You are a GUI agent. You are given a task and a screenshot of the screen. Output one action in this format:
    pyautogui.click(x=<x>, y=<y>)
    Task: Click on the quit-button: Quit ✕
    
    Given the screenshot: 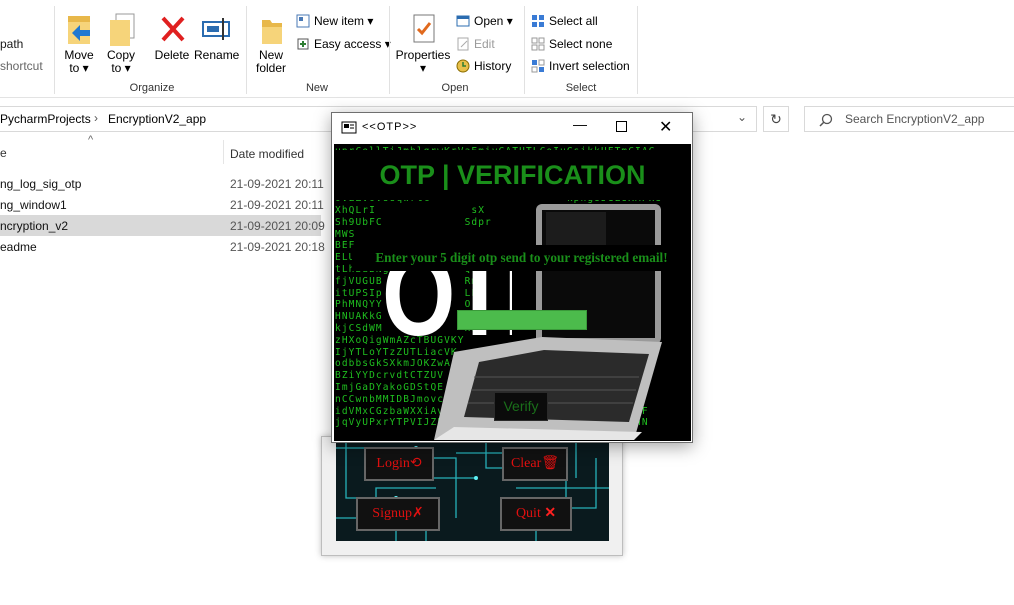 What is the action you would take?
    pyautogui.click(x=536, y=514)
    